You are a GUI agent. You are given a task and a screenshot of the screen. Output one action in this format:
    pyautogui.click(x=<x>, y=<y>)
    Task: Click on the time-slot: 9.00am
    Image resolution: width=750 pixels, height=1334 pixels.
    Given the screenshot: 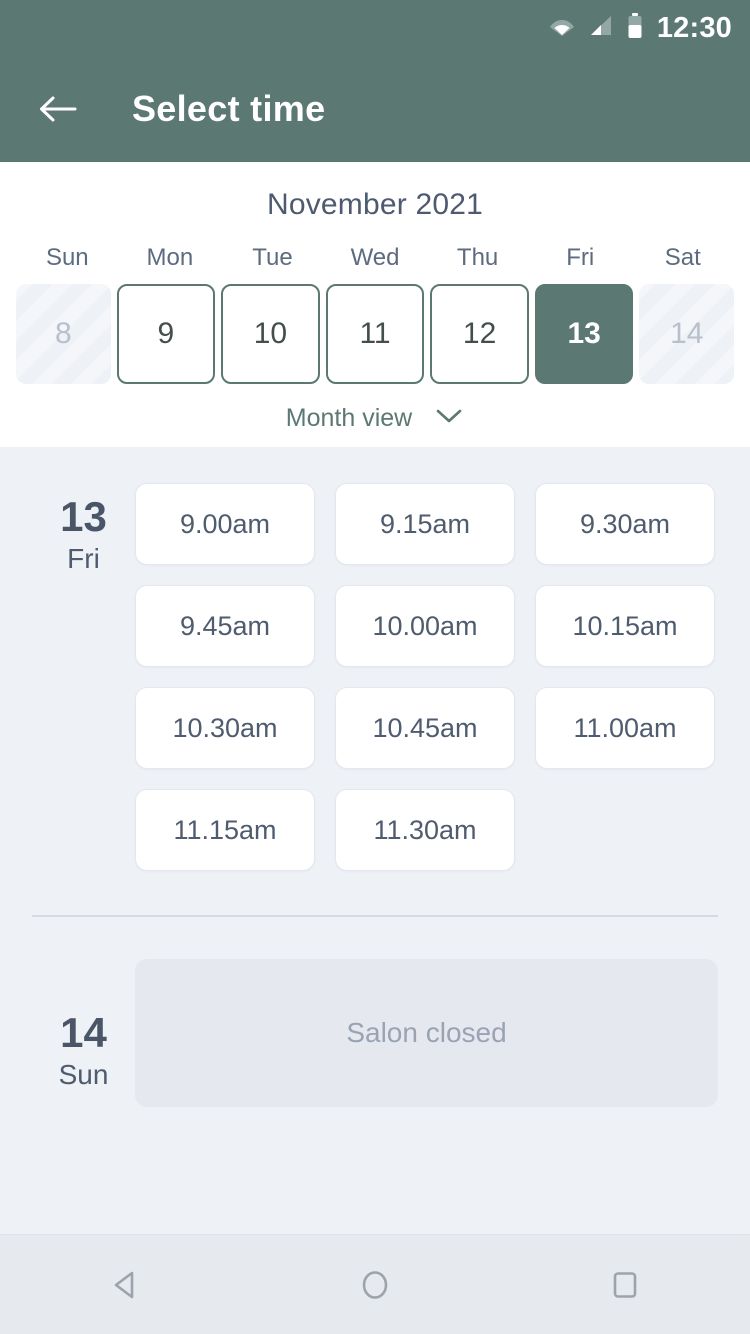 What is the action you would take?
    pyautogui.click(x=225, y=524)
    